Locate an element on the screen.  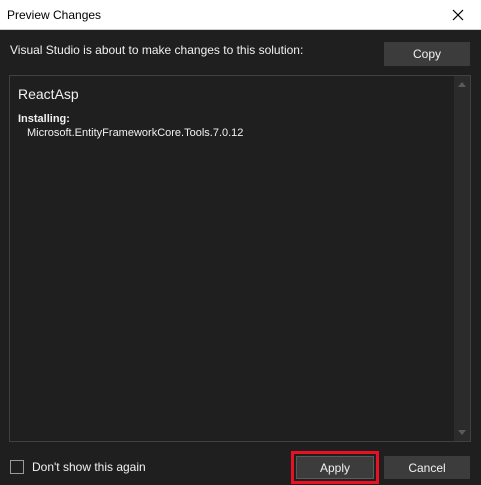
dont-show-label: Don't show this again is located at coordinates (89, 467).